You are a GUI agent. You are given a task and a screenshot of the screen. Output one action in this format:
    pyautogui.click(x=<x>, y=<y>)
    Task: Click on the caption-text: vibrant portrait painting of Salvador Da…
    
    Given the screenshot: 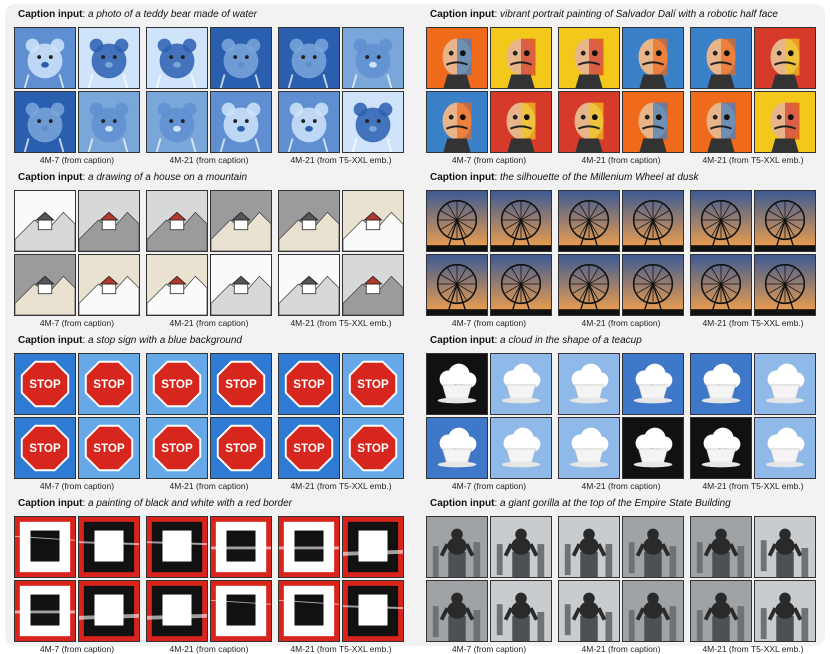 What is the action you would take?
    pyautogui.click(x=639, y=14)
    